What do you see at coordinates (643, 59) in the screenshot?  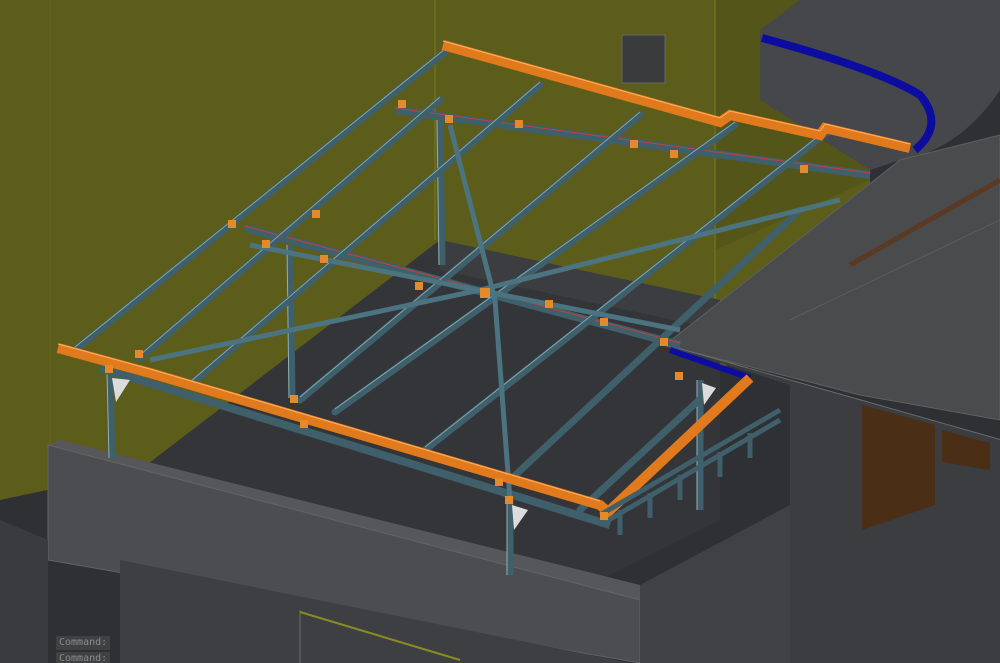 I see `wall-window` at bounding box center [643, 59].